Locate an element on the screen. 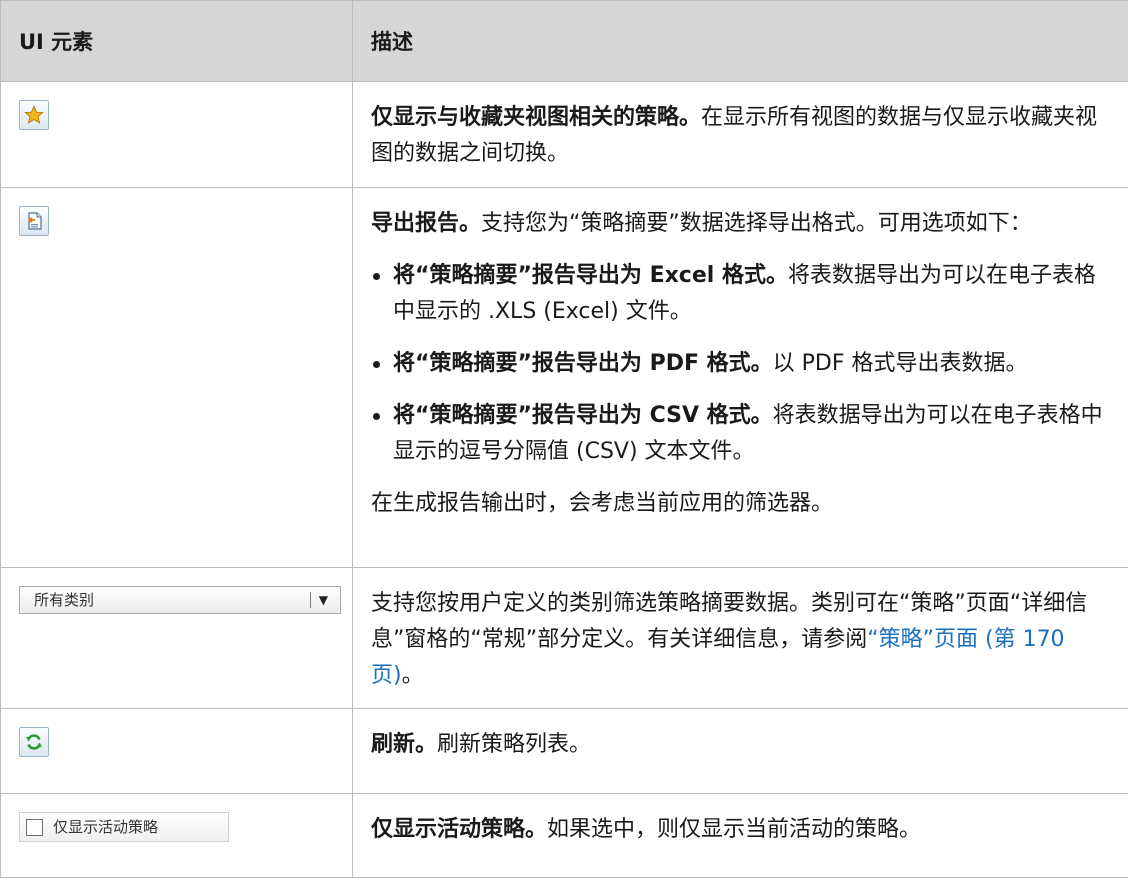  active-policies-checkbox: 仅显示活动策略 is located at coordinates (124, 827).